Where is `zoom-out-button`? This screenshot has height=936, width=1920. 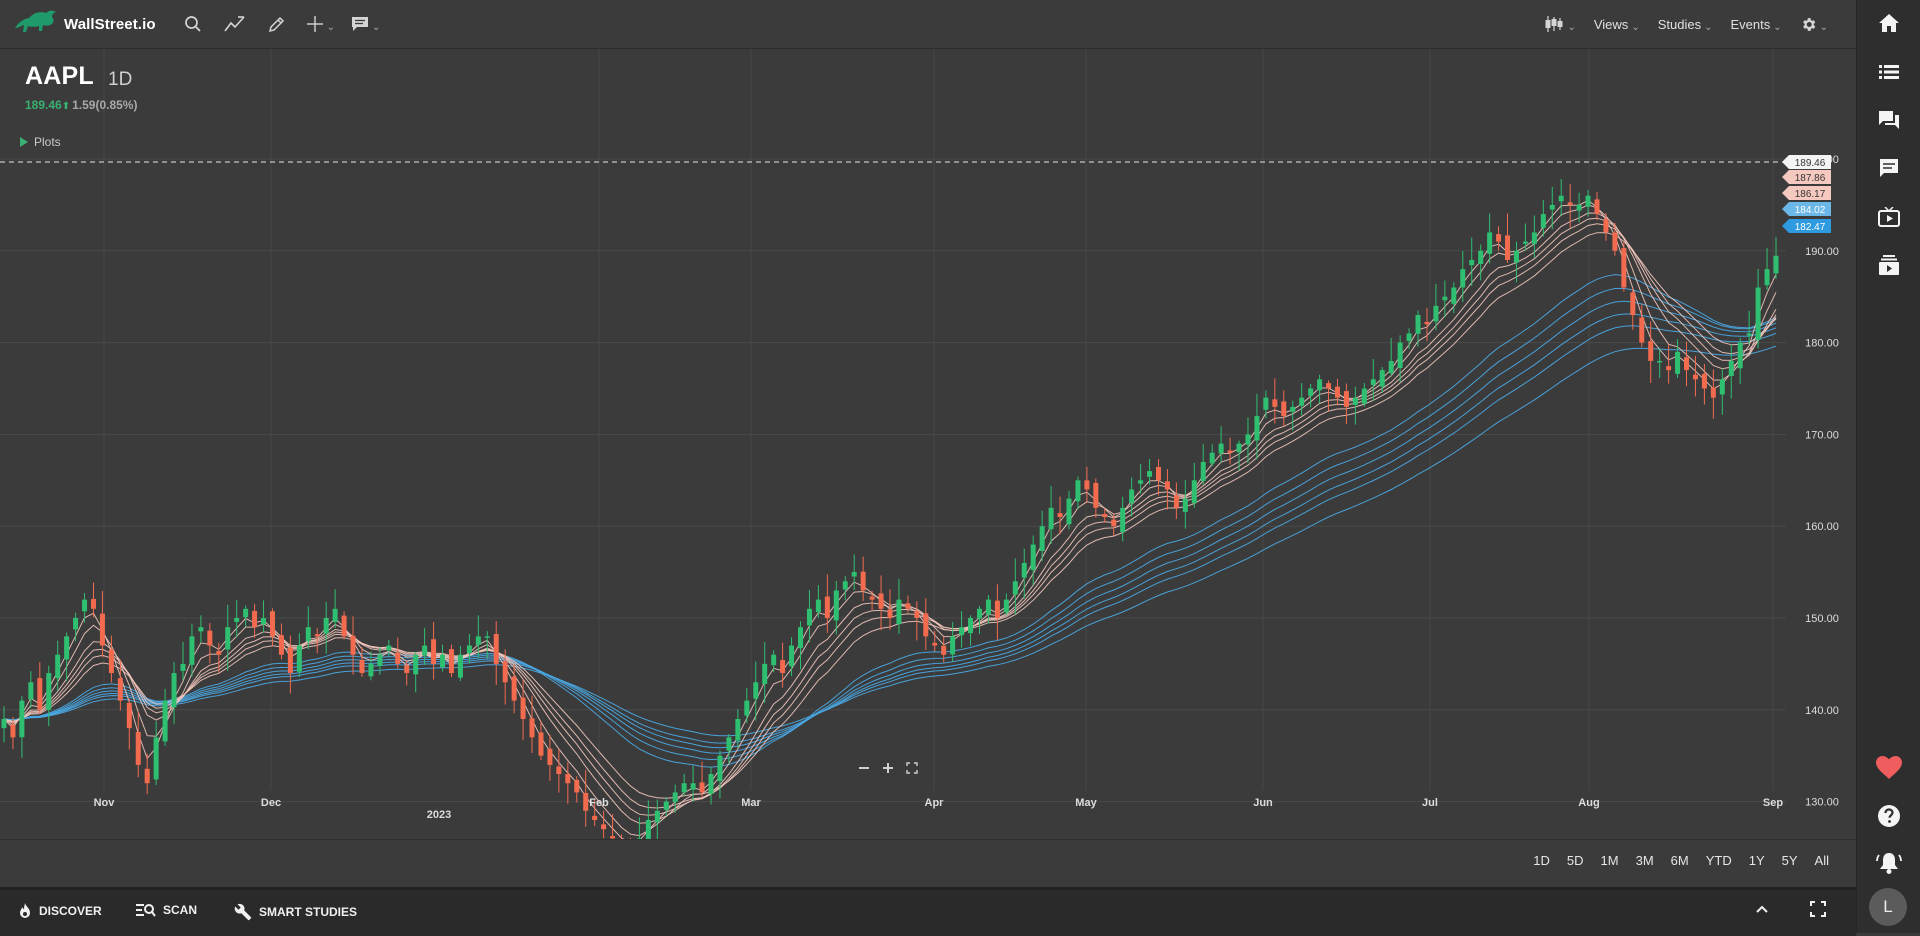
zoom-out-button is located at coordinates (864, 768).